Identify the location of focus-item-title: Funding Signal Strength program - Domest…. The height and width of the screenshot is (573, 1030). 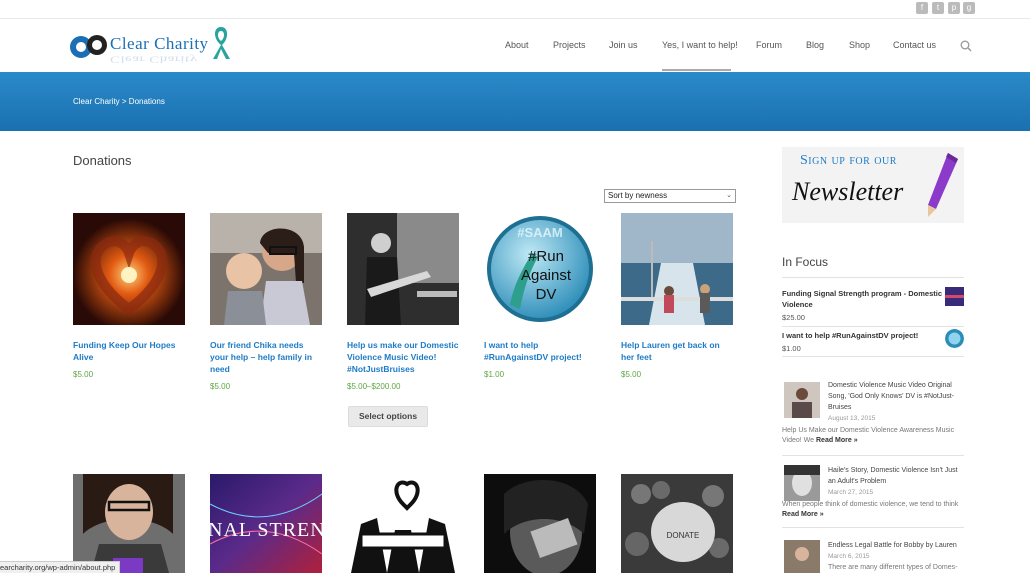
(862, 299).